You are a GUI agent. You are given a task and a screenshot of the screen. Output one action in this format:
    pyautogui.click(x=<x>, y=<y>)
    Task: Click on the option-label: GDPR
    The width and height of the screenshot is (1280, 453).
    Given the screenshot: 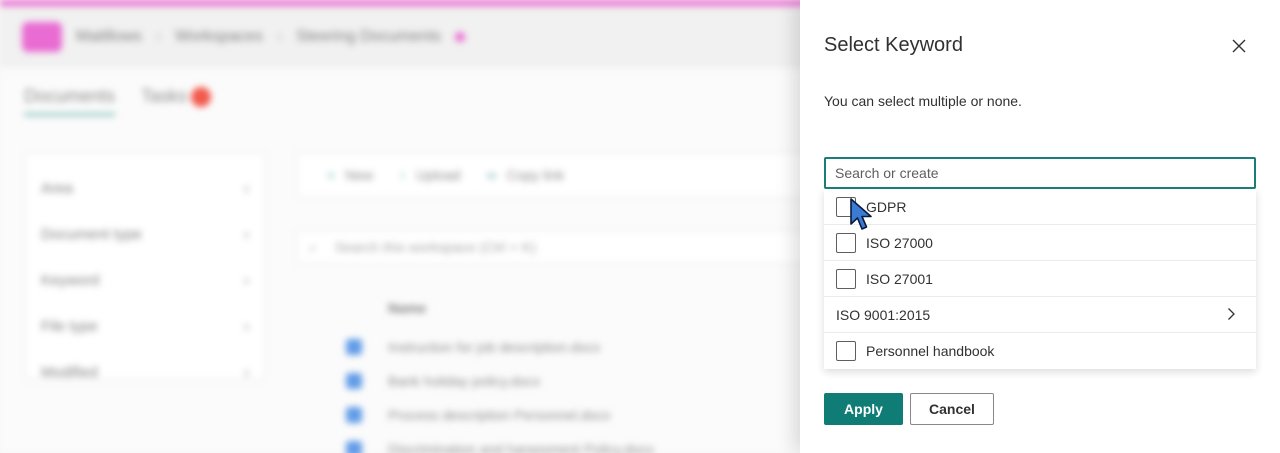 What is the action you would take?
    pyautogui.click(x=886, y=206)
    